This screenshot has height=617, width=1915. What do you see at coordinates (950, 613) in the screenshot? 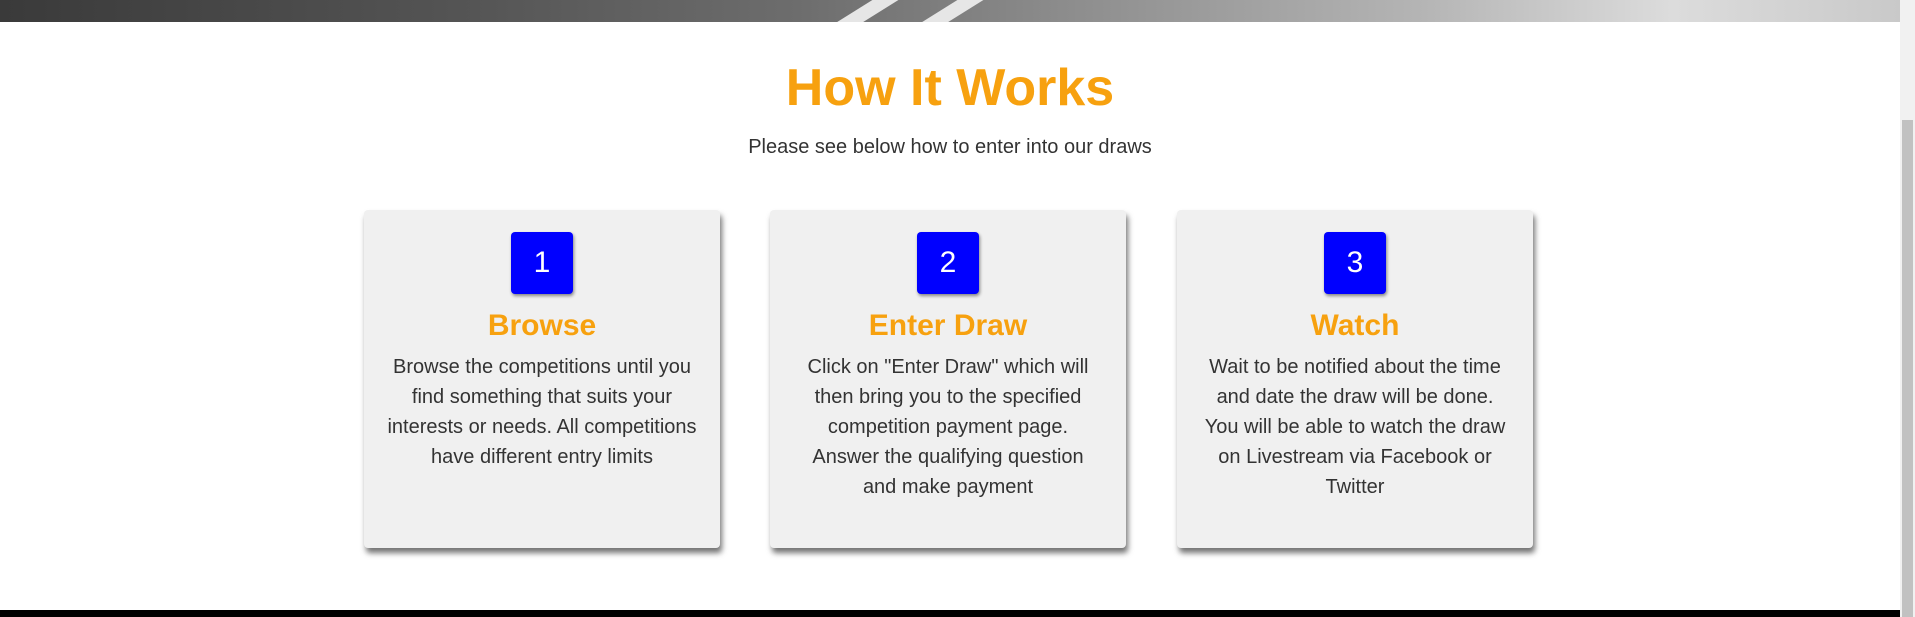
I see `footer-strip` at bounding box center [950, 613].